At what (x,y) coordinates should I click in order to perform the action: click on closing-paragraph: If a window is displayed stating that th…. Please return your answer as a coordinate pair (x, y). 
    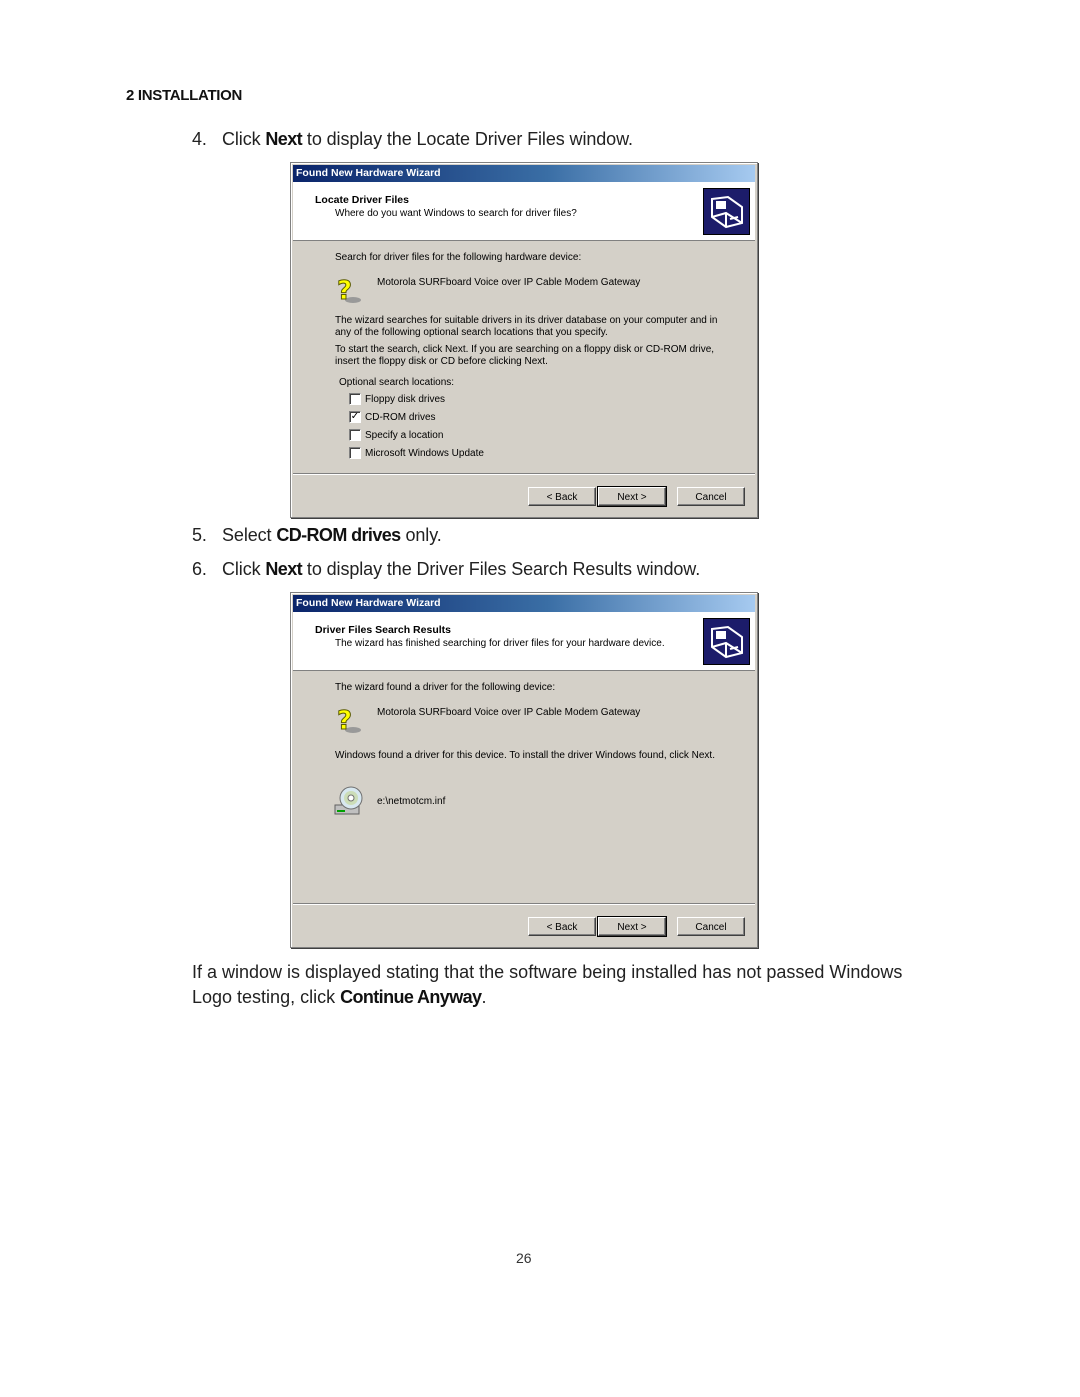
    Looking at the image, I should click on (552, 985).